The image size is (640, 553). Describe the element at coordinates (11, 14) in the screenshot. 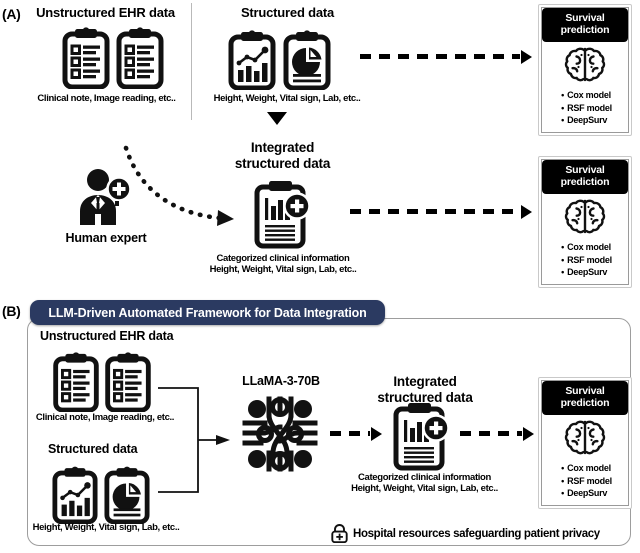

I see `panel-a-label: (A)` at that location.